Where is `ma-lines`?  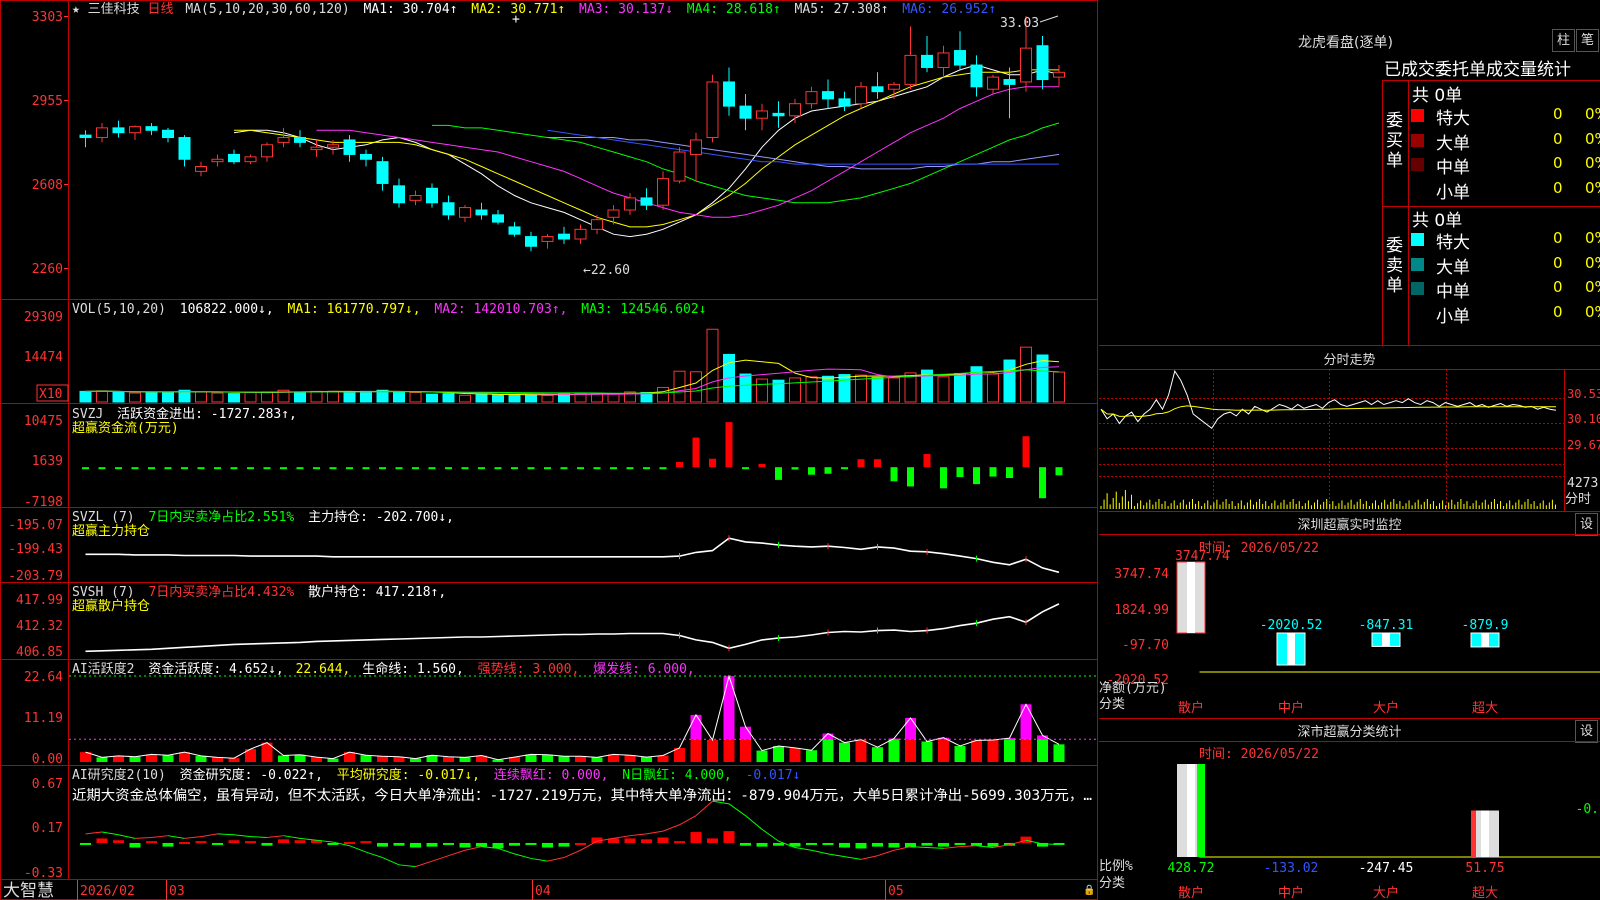
ma-lines is located at coordinates (646, 151).